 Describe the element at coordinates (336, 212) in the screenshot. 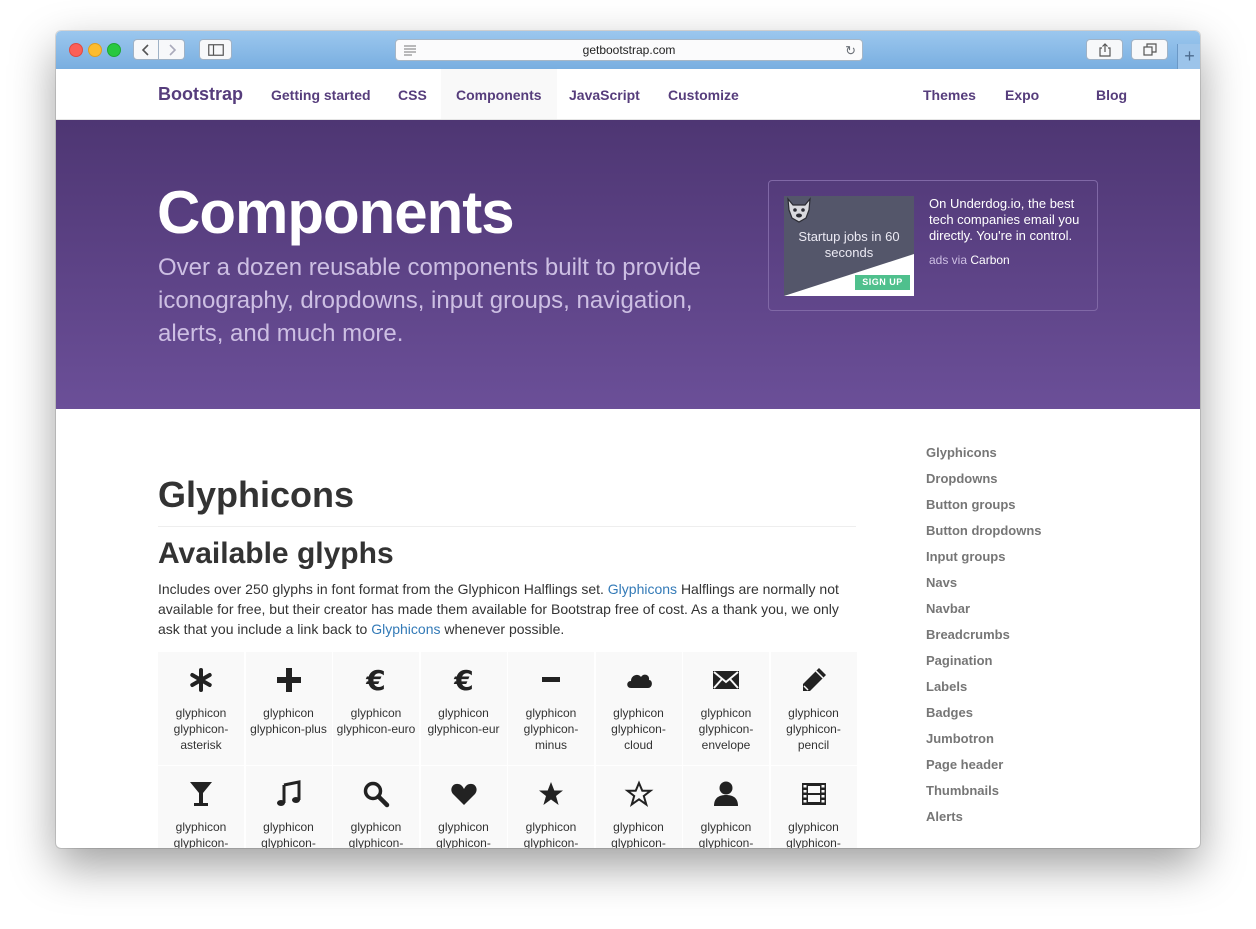

I see `hero-title: Components` at that location.